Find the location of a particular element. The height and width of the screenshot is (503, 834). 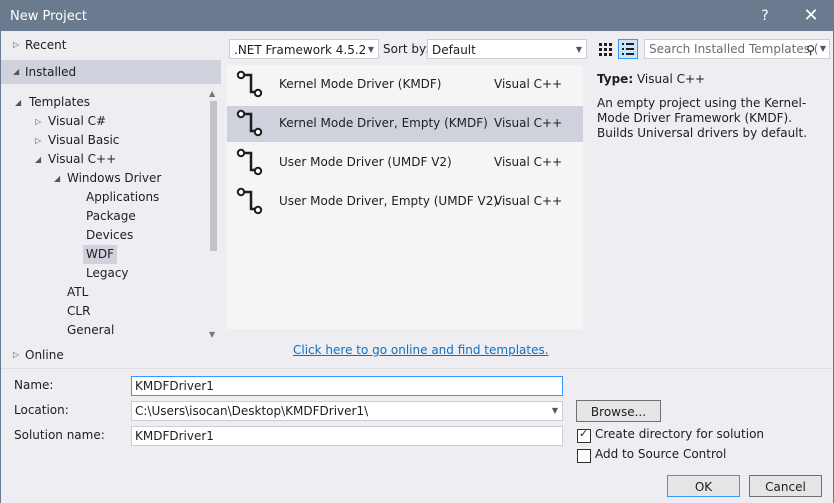

cancel-label: Cancel is located at coordinates (785, 487).